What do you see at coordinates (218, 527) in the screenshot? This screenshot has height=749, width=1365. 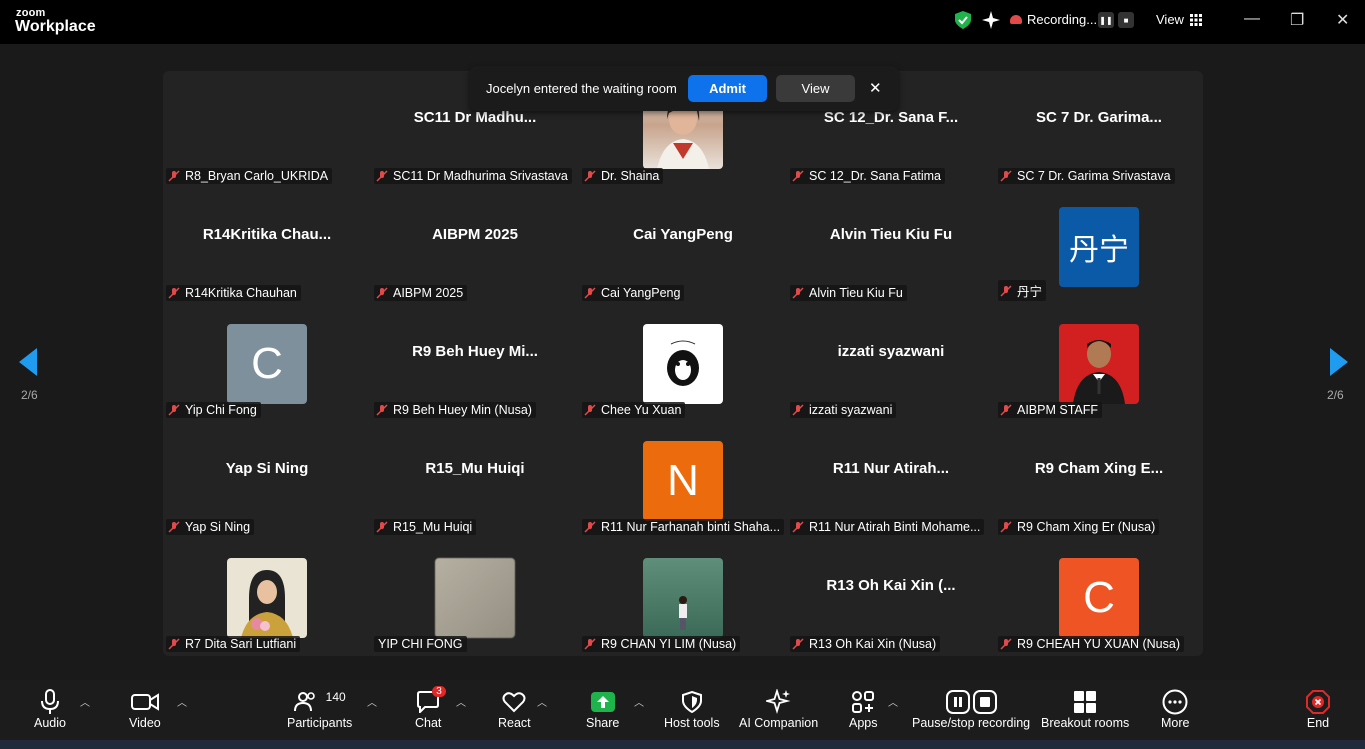 I see `participant-name: Yap Si Ning` at bounding box center [218, 527].